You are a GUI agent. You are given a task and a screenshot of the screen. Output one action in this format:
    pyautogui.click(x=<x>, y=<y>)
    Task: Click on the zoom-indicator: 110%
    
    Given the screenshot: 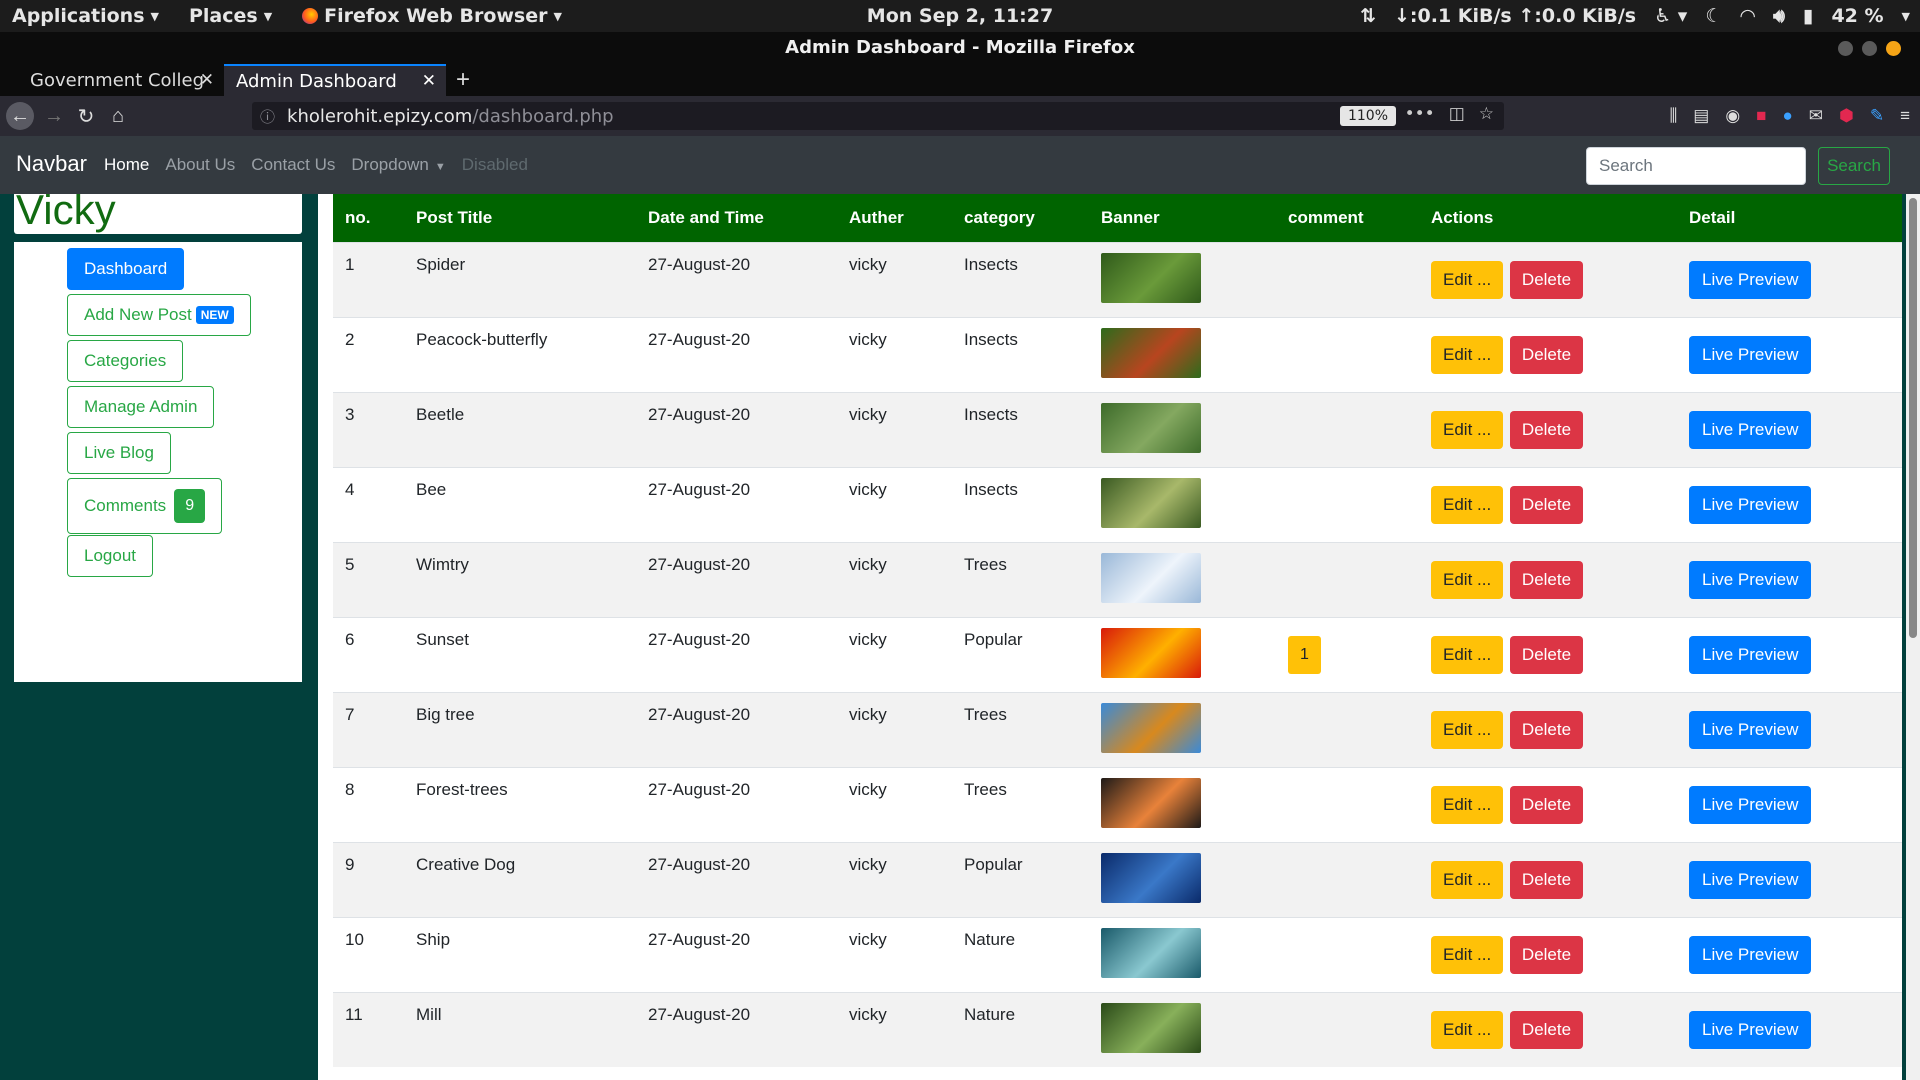 What is the action you would take?
    pyautogui.click(x=1367, y=116)
    